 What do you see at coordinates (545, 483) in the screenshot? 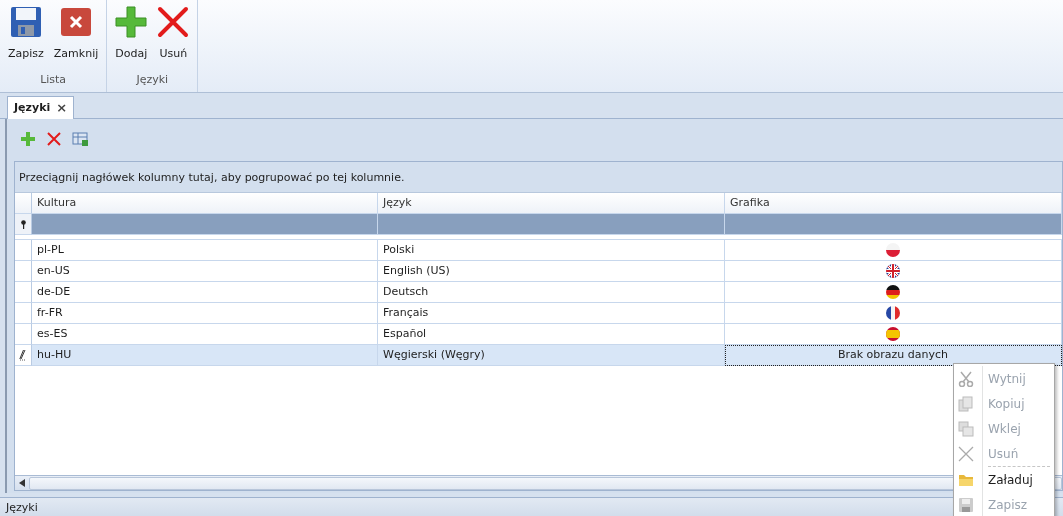
I see `scrollbar-thumb` at bounding box center [545, 483].